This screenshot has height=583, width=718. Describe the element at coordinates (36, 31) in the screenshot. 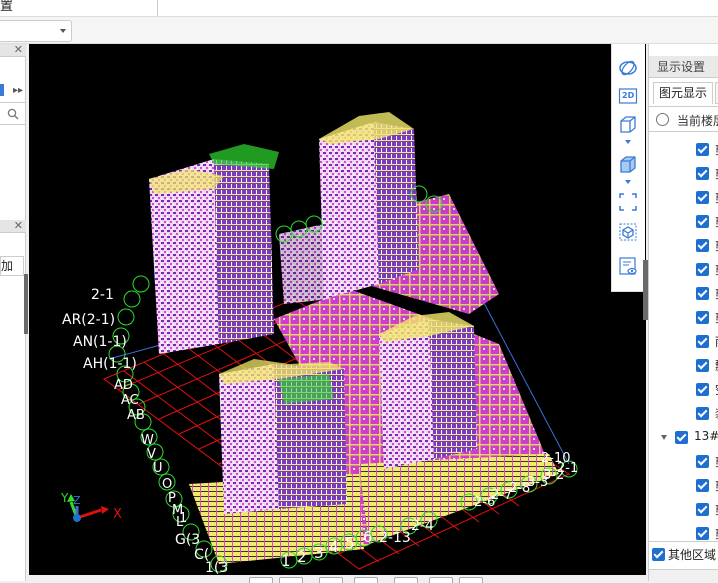

I see `floor-select-dropdown` at that location.